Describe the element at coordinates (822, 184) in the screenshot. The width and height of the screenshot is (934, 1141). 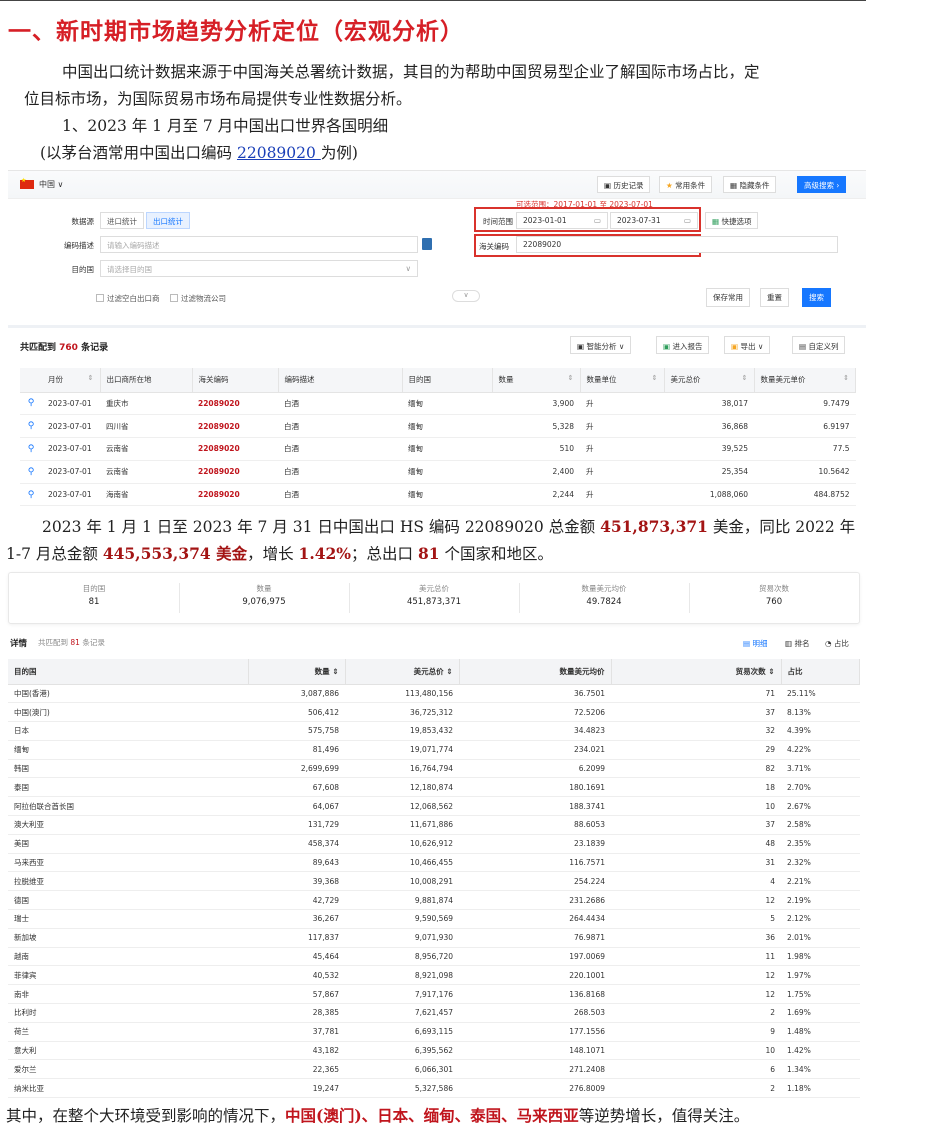
I see `advanced-search-button: 高级搜索 ›` at that location.